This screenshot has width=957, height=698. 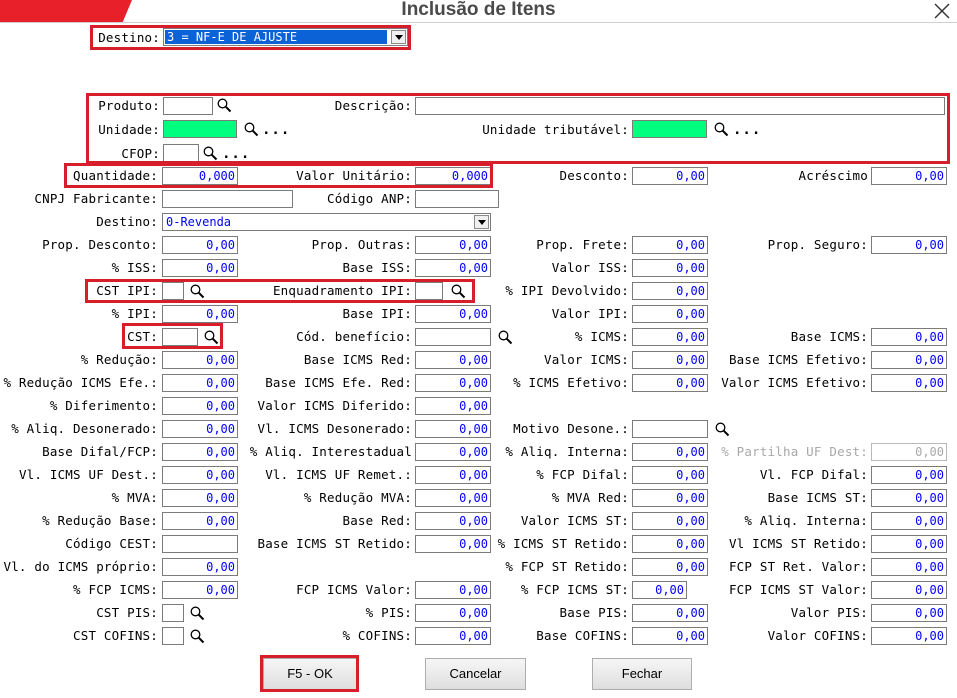 What do you see at coordinates (200, 429) in the screenshot?
I see `pct-aliq-desonerado-input: 0,00` at bounding box center [200, 429].